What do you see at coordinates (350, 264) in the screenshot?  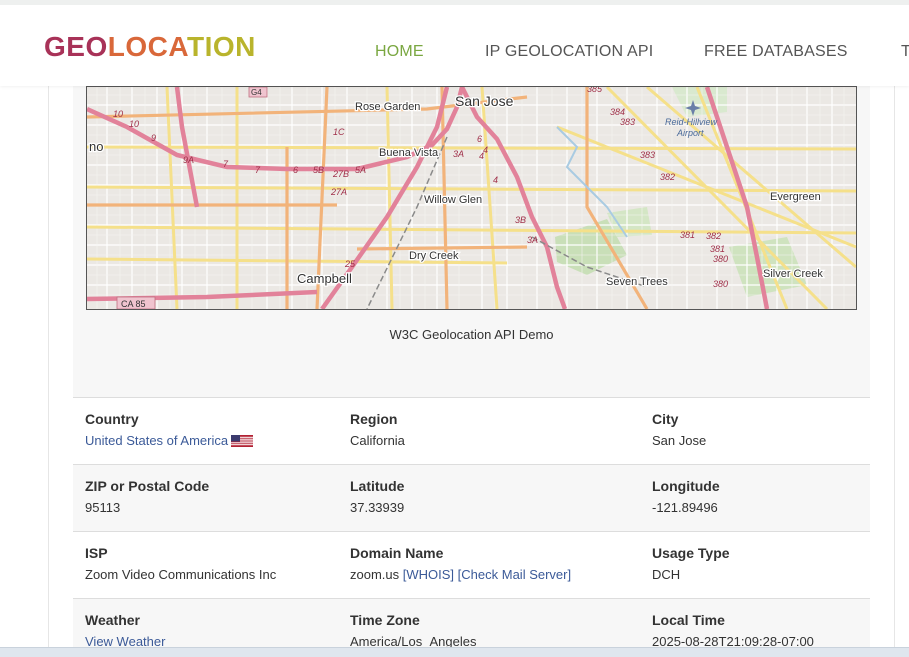 I see `map-exit-number: 25` at bounding box center [350, 264].